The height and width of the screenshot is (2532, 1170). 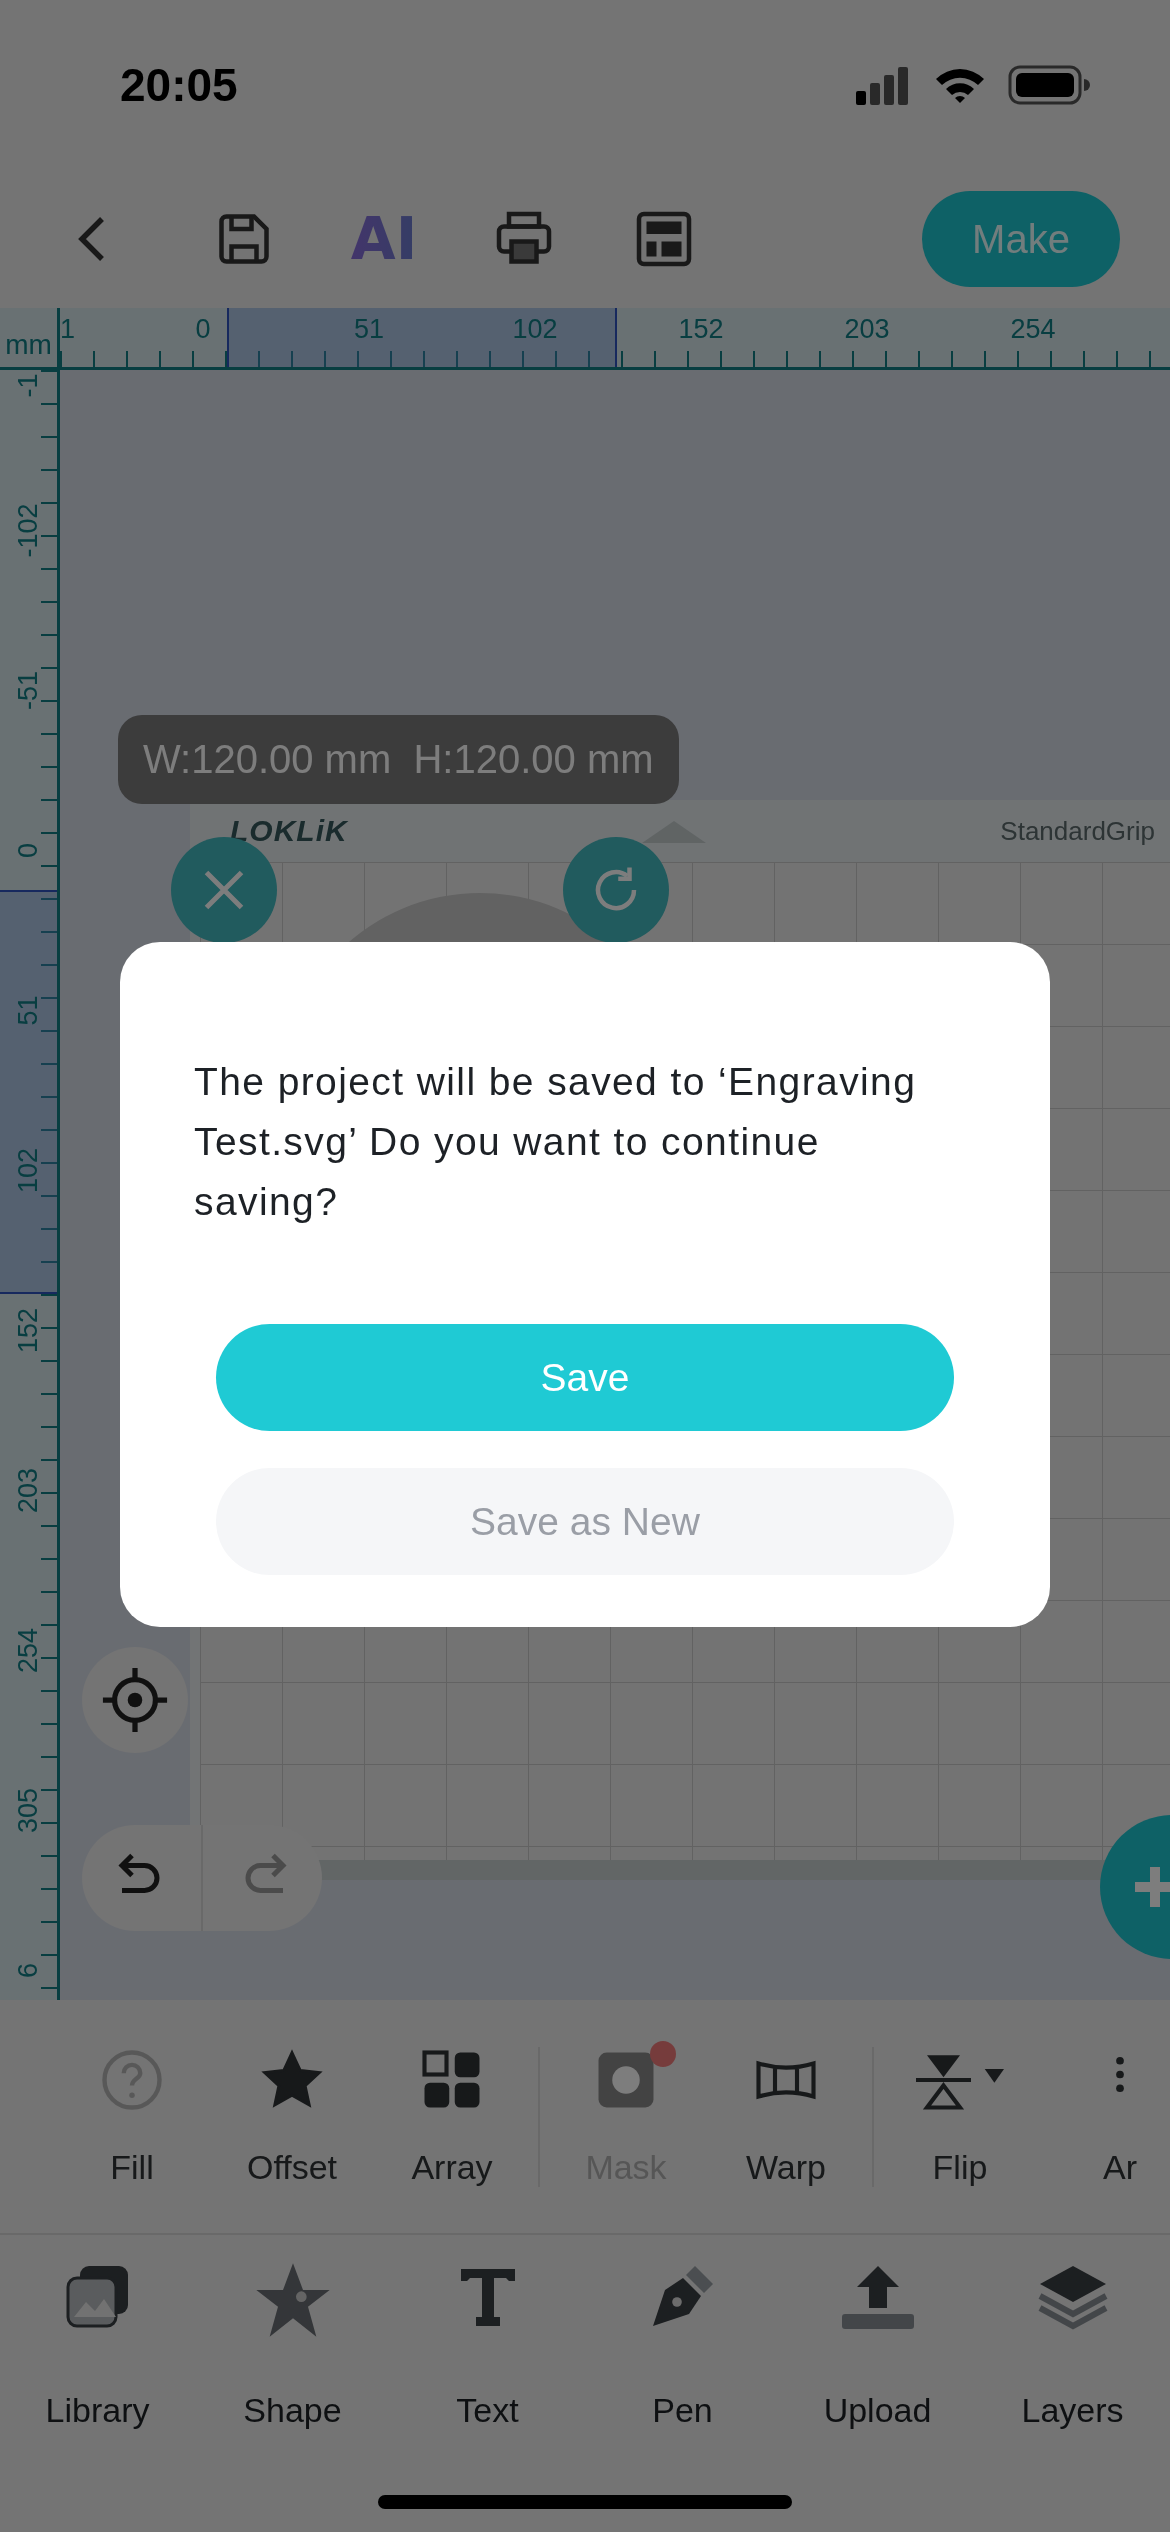 I want to click on edit-tool: Fill, so click(x=132, y=2116).